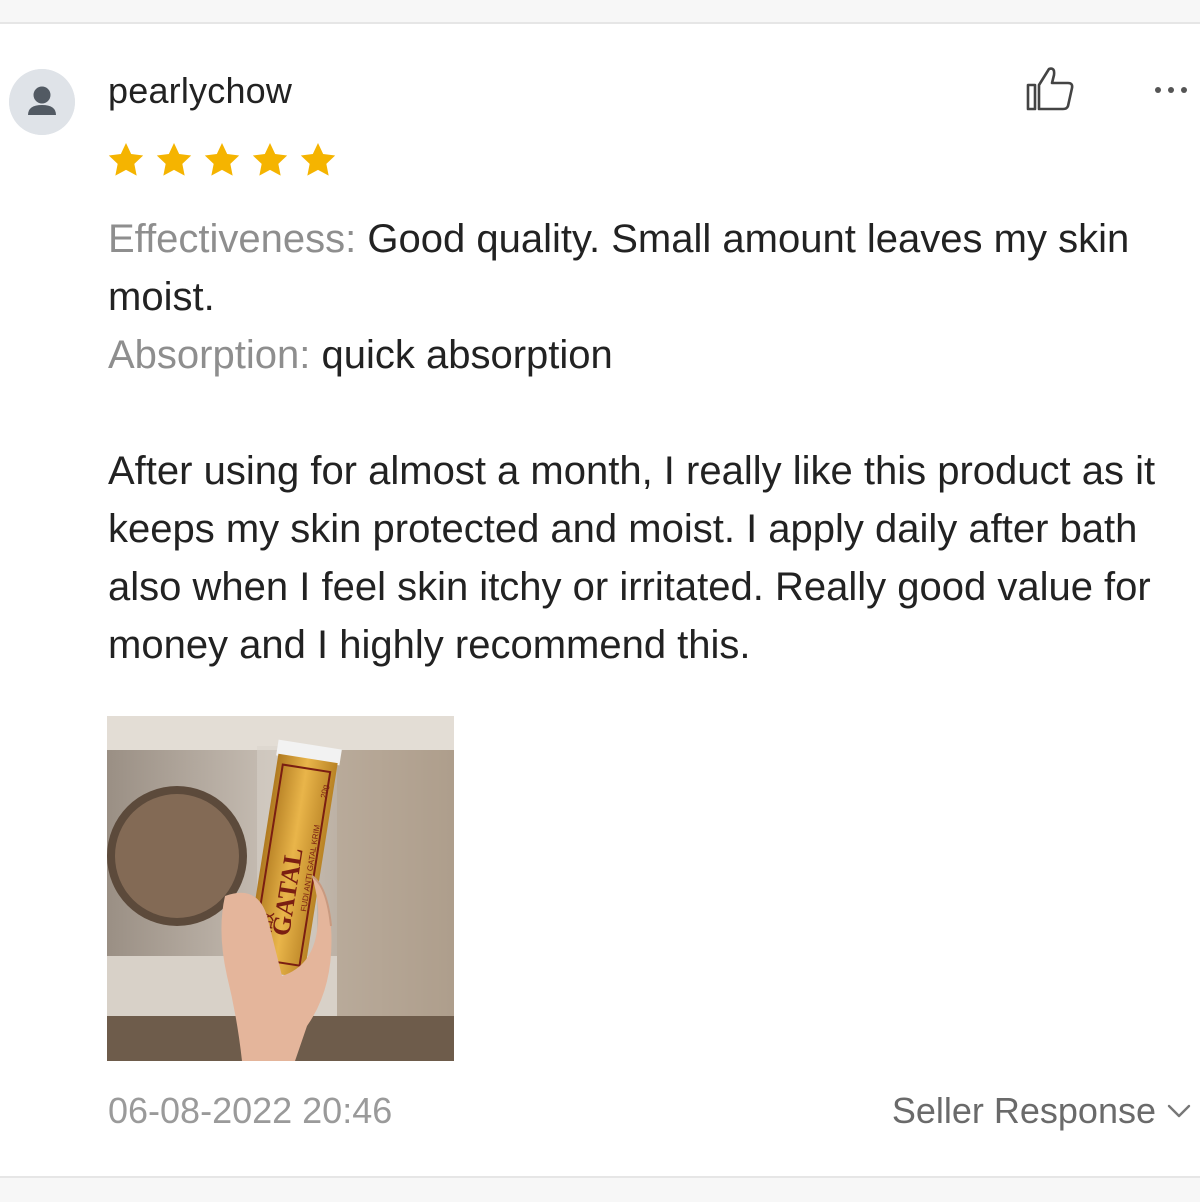 This screenshot has height=1202, width=1200. I want to click on thumbs-up-icon, so click(1049, 89).